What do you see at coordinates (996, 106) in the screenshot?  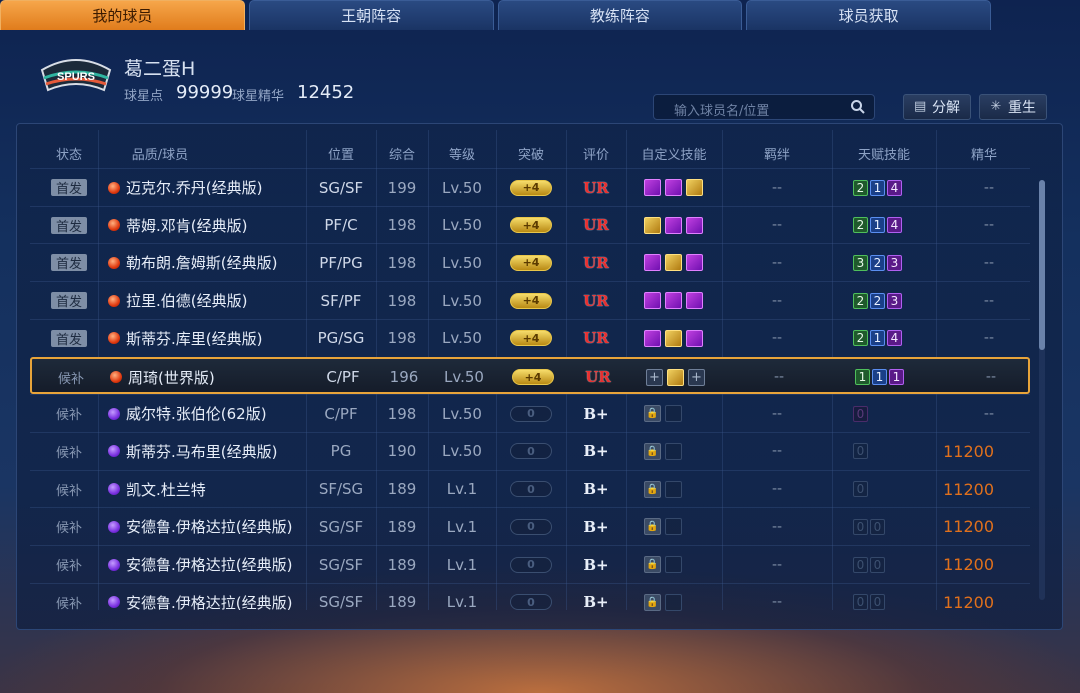 I see `sparkle-icon: ✳` at bounding box center [996, 106].